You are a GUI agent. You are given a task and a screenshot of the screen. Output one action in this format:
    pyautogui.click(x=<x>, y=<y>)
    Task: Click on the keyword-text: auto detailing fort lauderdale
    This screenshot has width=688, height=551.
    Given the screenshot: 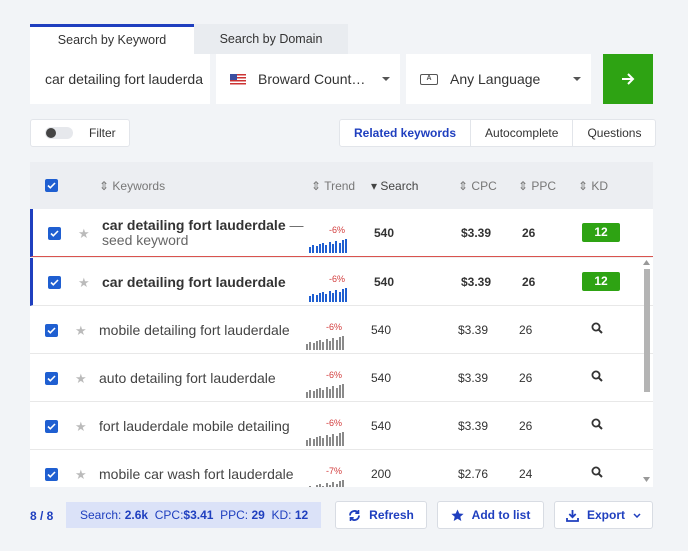 What is the action you would take?
    pyautogui.click(x=187, y=378)
    